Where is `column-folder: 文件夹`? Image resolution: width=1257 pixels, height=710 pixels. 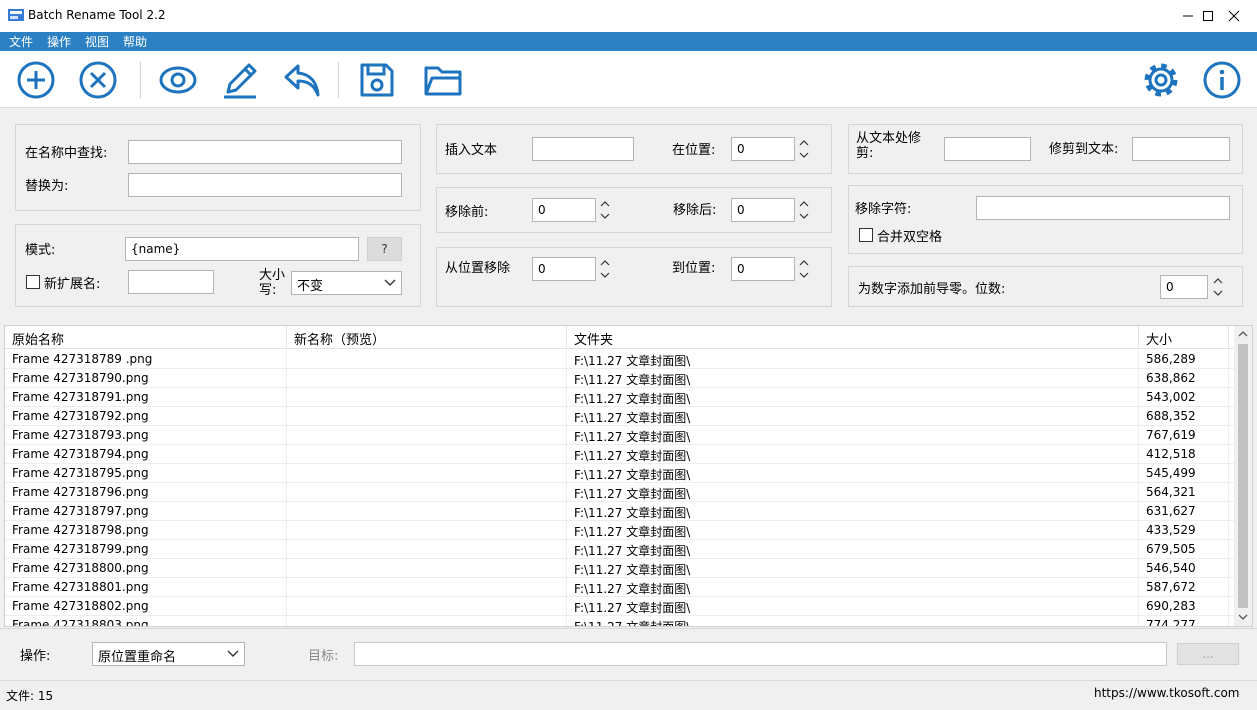 column-folder: 文件夹 is located at coordinates (853, 337).